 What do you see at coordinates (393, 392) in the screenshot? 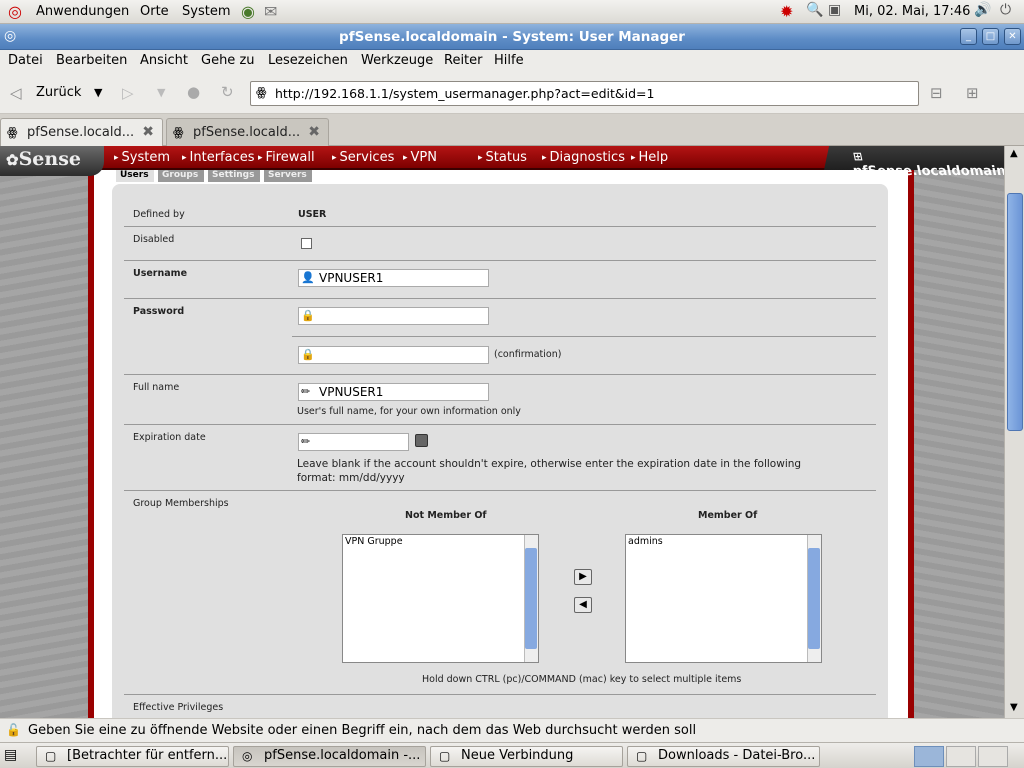
I see `fullname-input: ✏ VPNUSER1` at bounding box center [393, 392].